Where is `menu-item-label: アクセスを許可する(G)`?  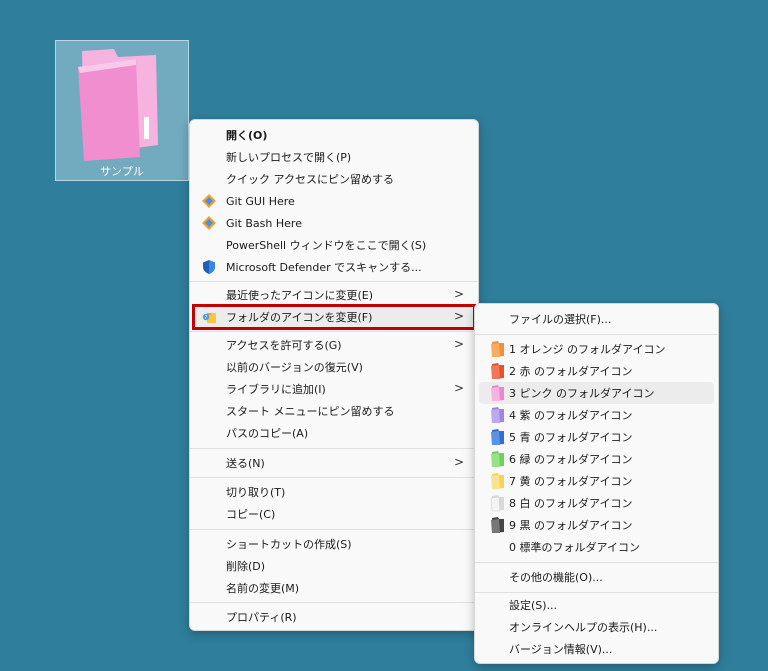
menu-item-label: アクセスを許可する(G) is located at coordinates (284, 345).